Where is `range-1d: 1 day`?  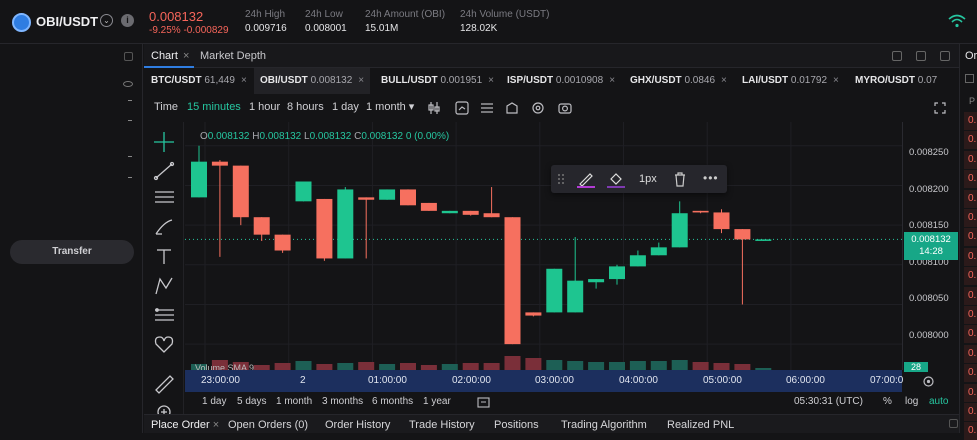
range-1d: 1 day is located at coordinates (214, 401).